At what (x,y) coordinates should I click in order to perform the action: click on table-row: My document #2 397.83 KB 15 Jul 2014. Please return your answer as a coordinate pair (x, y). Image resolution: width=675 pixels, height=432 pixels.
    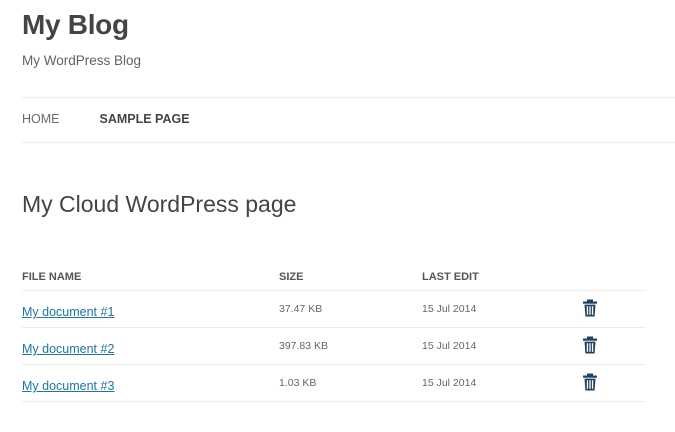
    Looking at the image, I should click on (334, 346).